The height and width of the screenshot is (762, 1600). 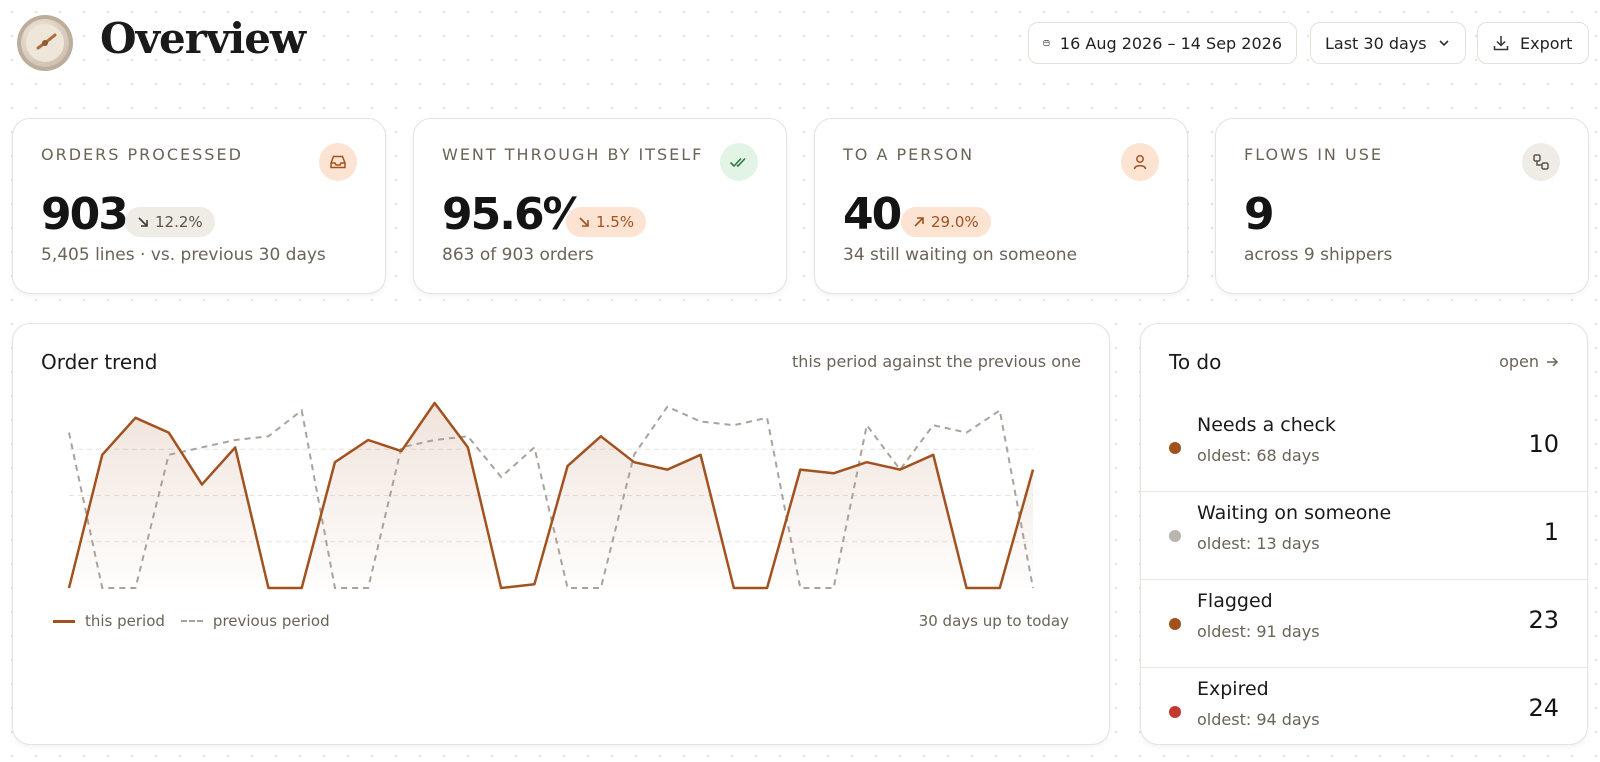 I want to click on metric-card-flows: FLOWS IN USE 9 across 9 shippers, so click(x=1402, y=206).